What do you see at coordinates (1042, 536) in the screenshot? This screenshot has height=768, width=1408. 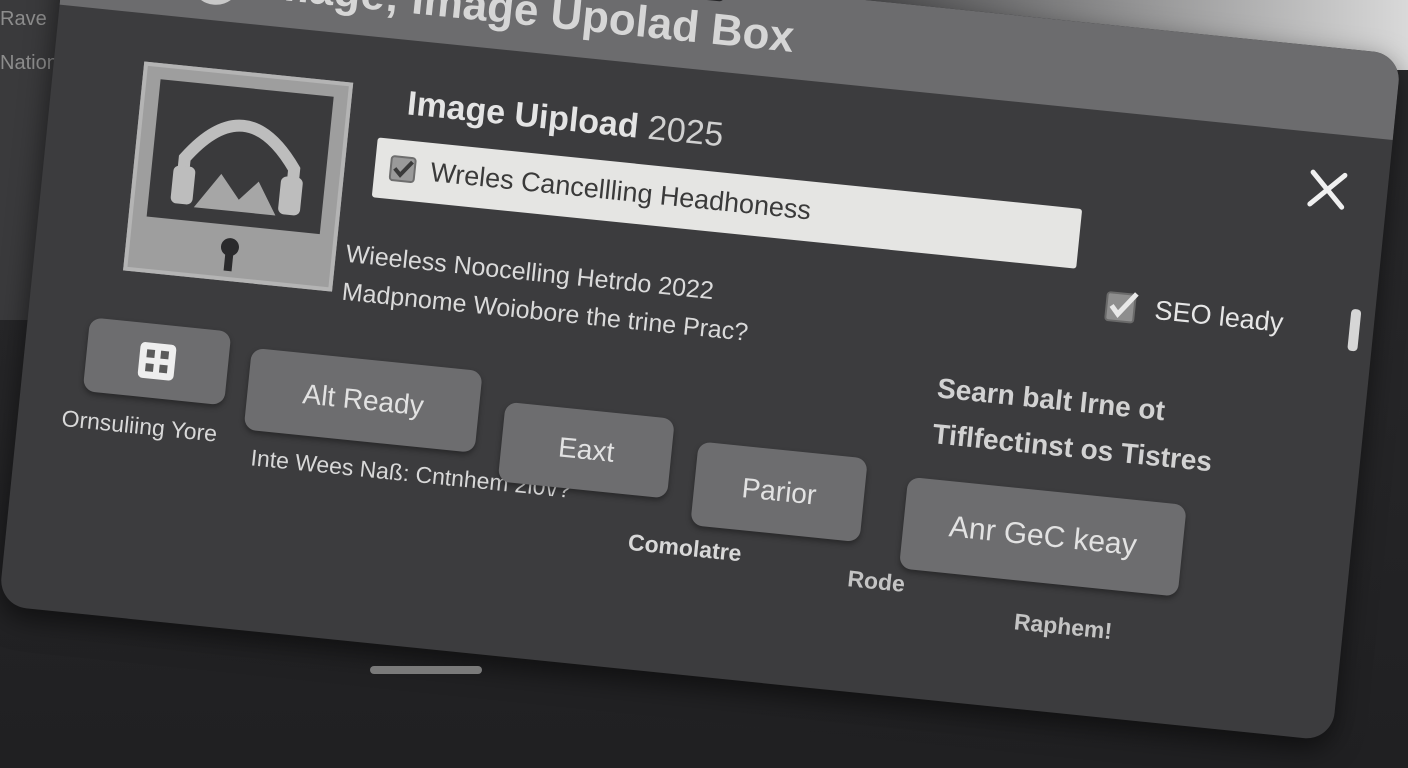 I see `anr-gec-keay-button: Anr GeC keay` at bounding box center [1042, 536].